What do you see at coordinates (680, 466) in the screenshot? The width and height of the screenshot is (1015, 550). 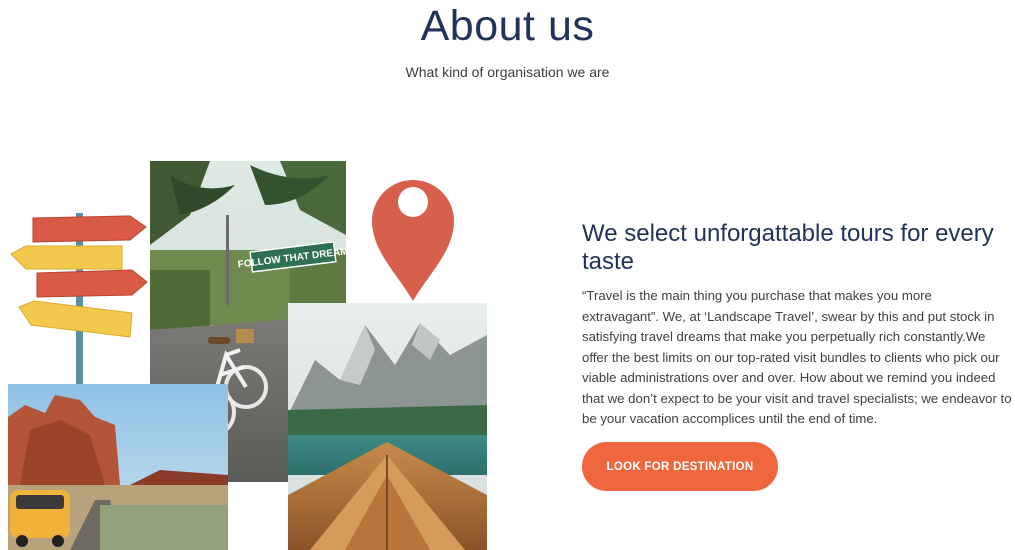 I see `look-for-destination-button: LOOK FOR DESTINATION` at bounding box center [680, 466].